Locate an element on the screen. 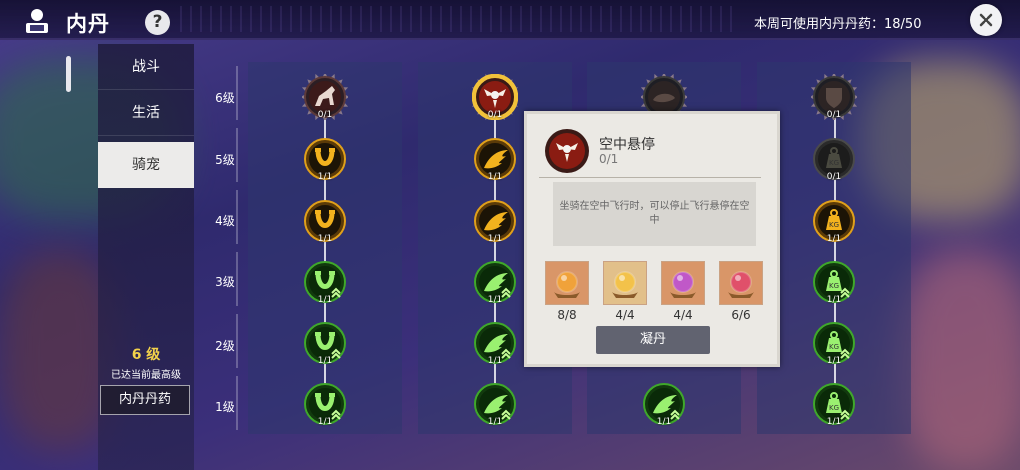 The width and height of the screenshot is (1020, 470). current-level-info: 6 级 已达当前最高级 is located at coordinates (146, 362).